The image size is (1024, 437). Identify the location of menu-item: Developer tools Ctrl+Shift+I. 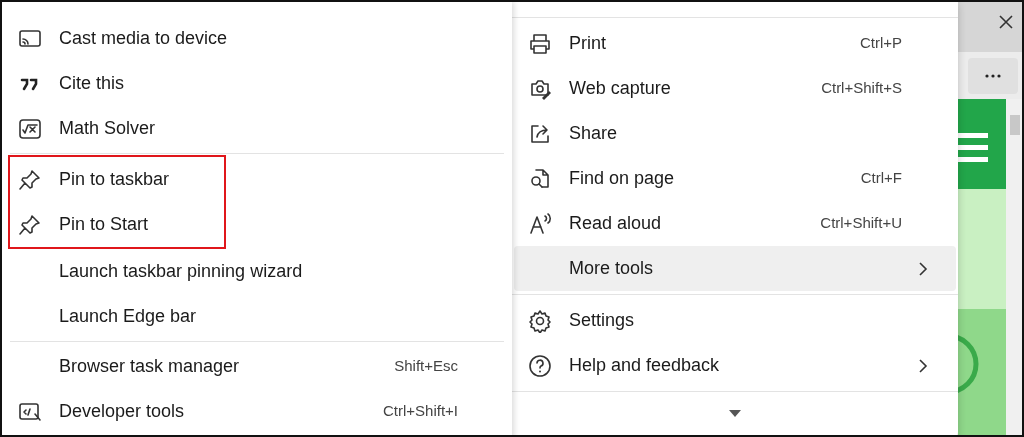
(257, 411).